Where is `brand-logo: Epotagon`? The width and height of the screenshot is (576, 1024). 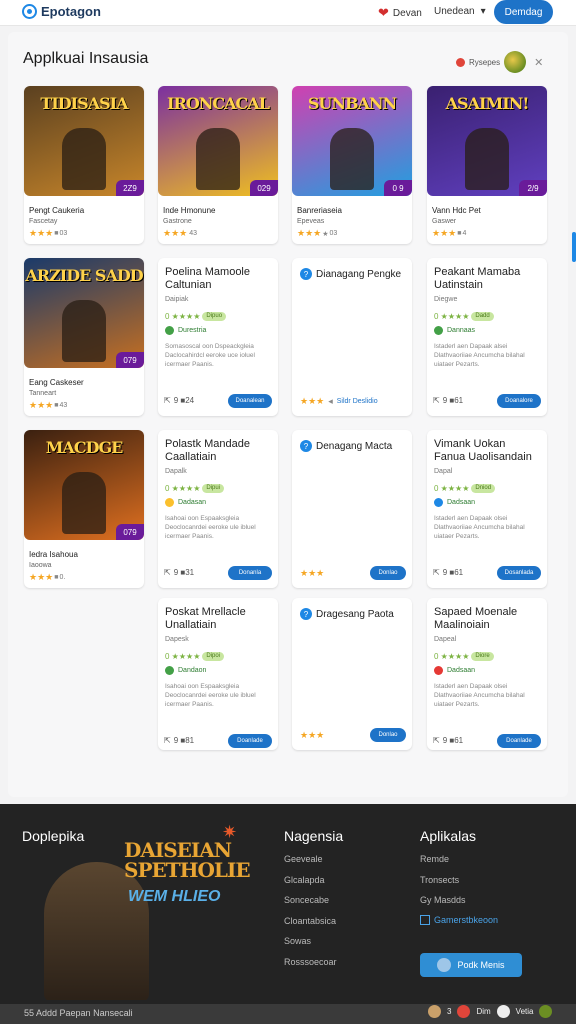 brand-logo: Epotagon is located at coordinates (61, 11).